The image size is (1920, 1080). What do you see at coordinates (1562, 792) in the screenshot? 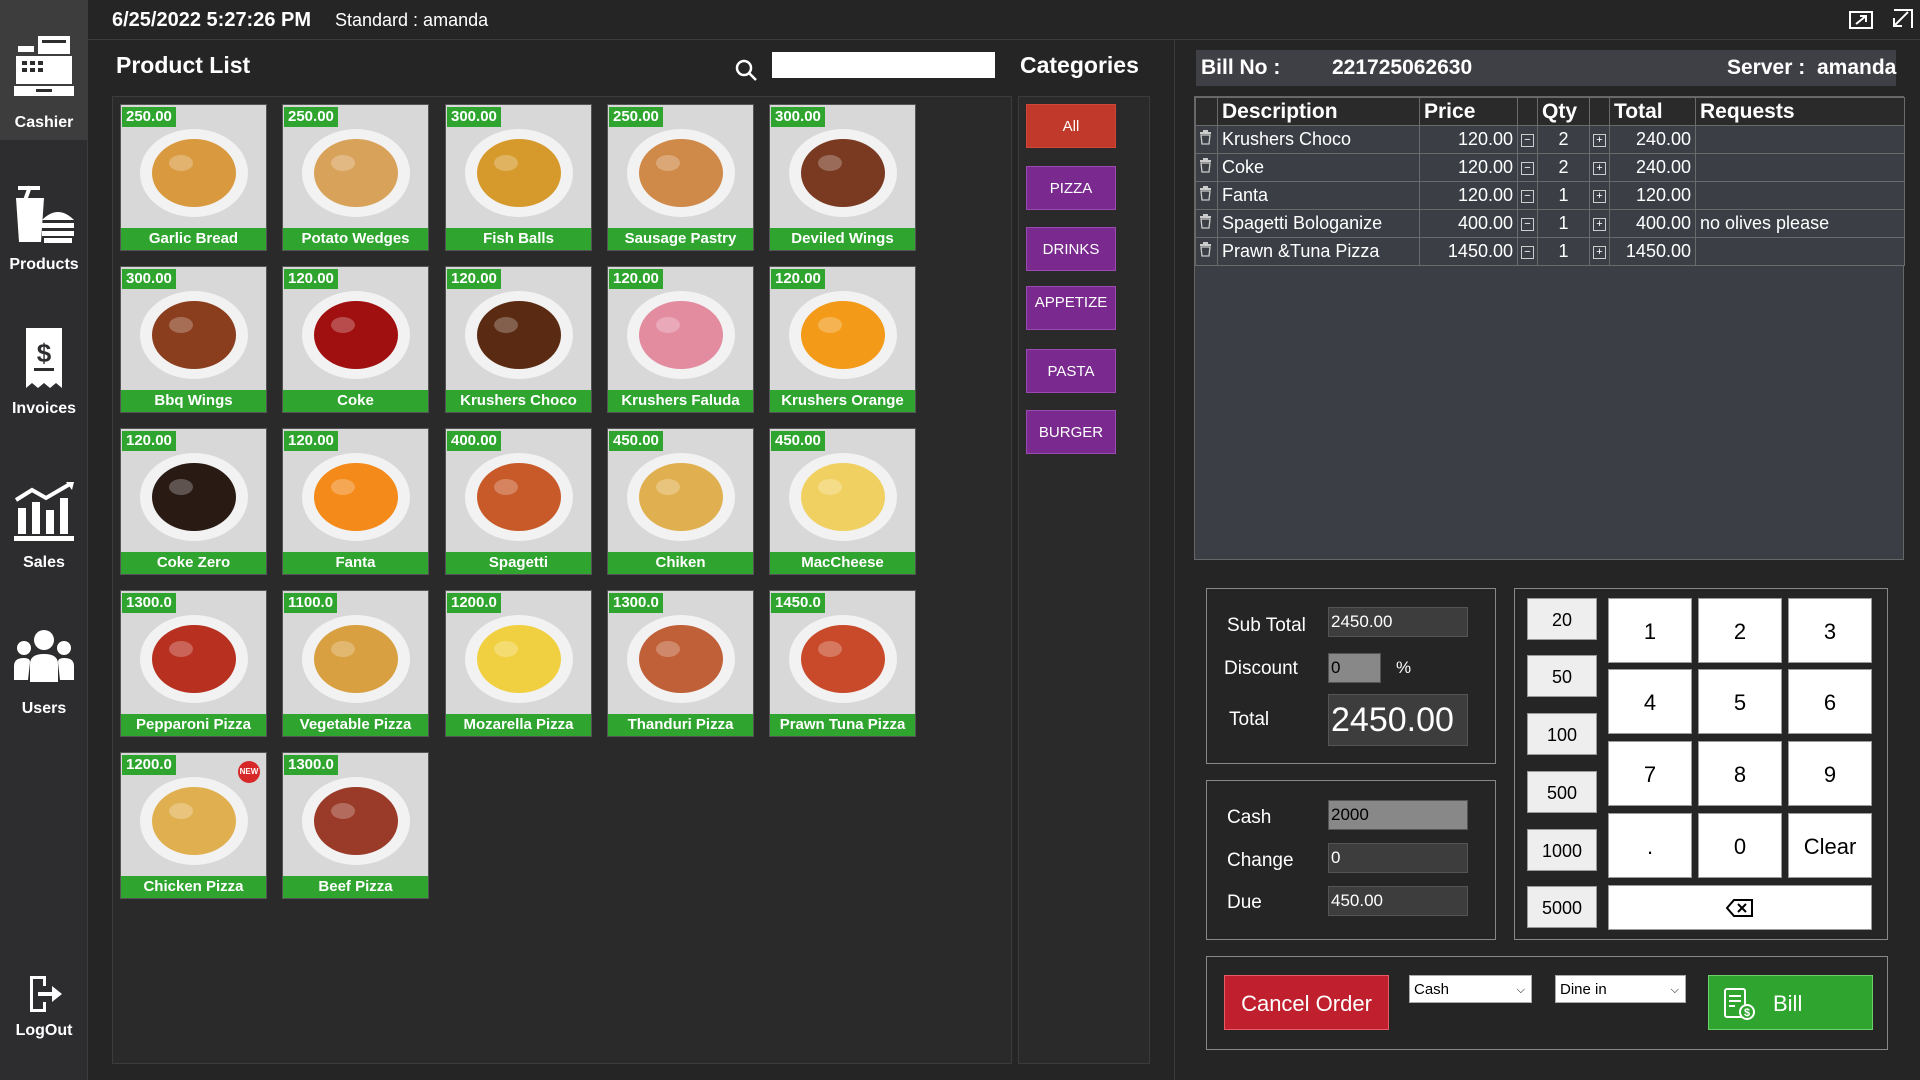
I see `quick-amount-500: 500` at bounding box center [1562, 792].